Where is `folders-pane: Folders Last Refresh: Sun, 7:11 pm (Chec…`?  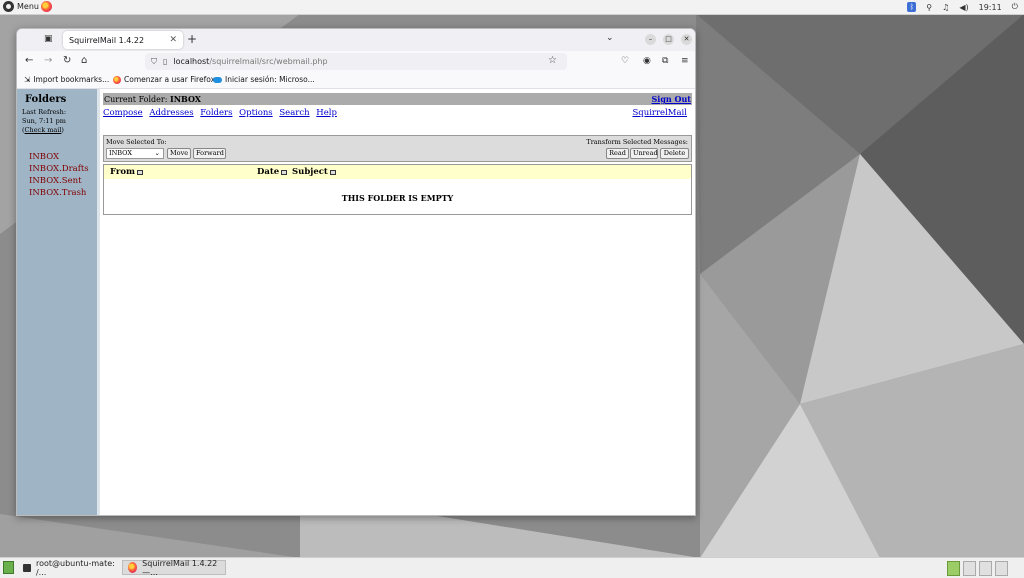
folders-pane: Folders Last Refresh: Sun, 7:11 pm (Chec… is located at coordinates (58, 302).